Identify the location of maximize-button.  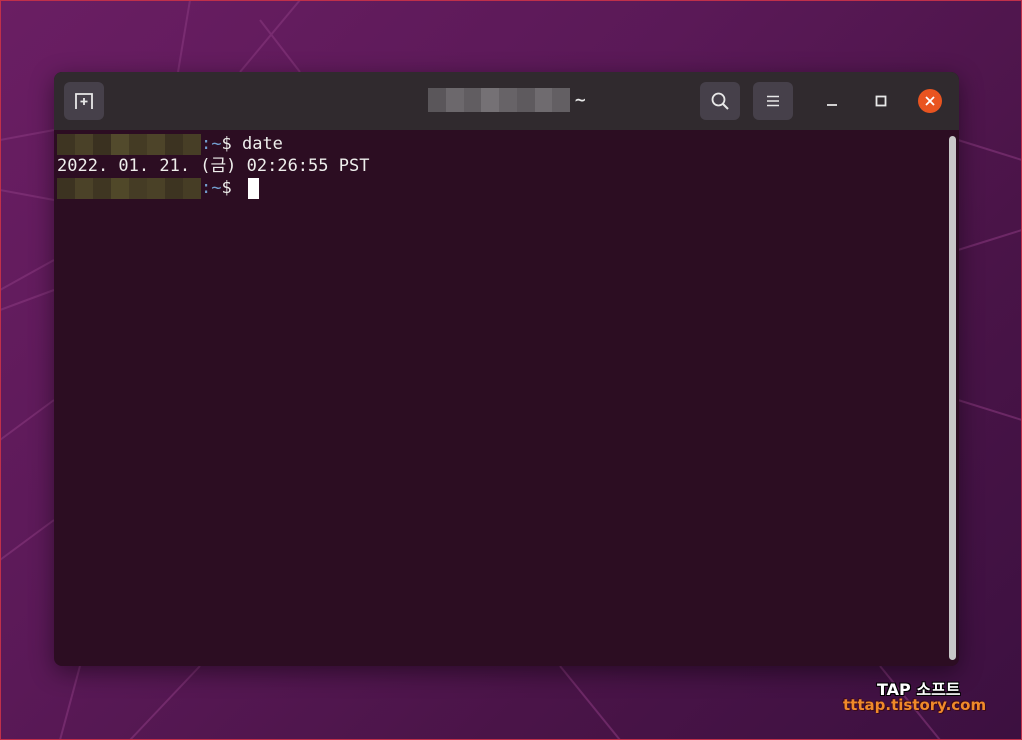
(881, 101).